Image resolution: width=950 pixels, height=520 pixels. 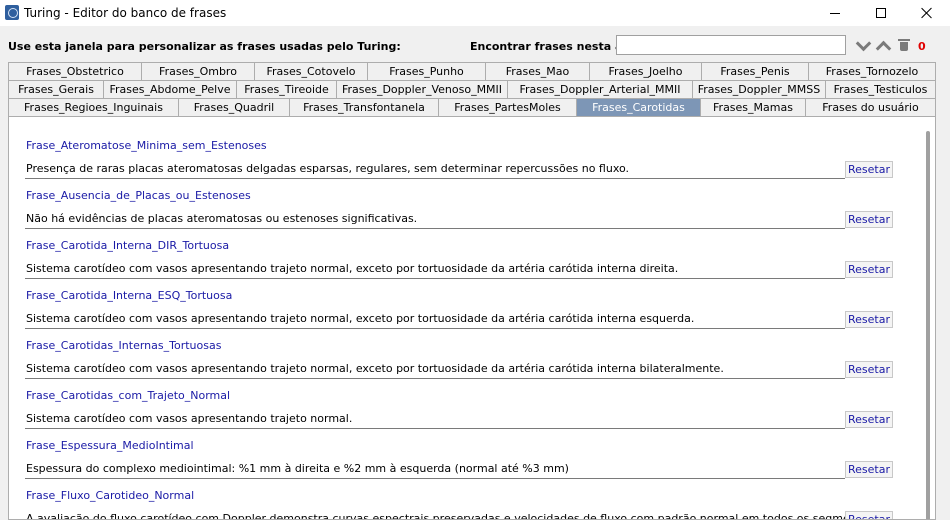 I want to click on phrase-name: Frase_Carotidas_com_Trajeto_Normal, so click(x=128, y=395).